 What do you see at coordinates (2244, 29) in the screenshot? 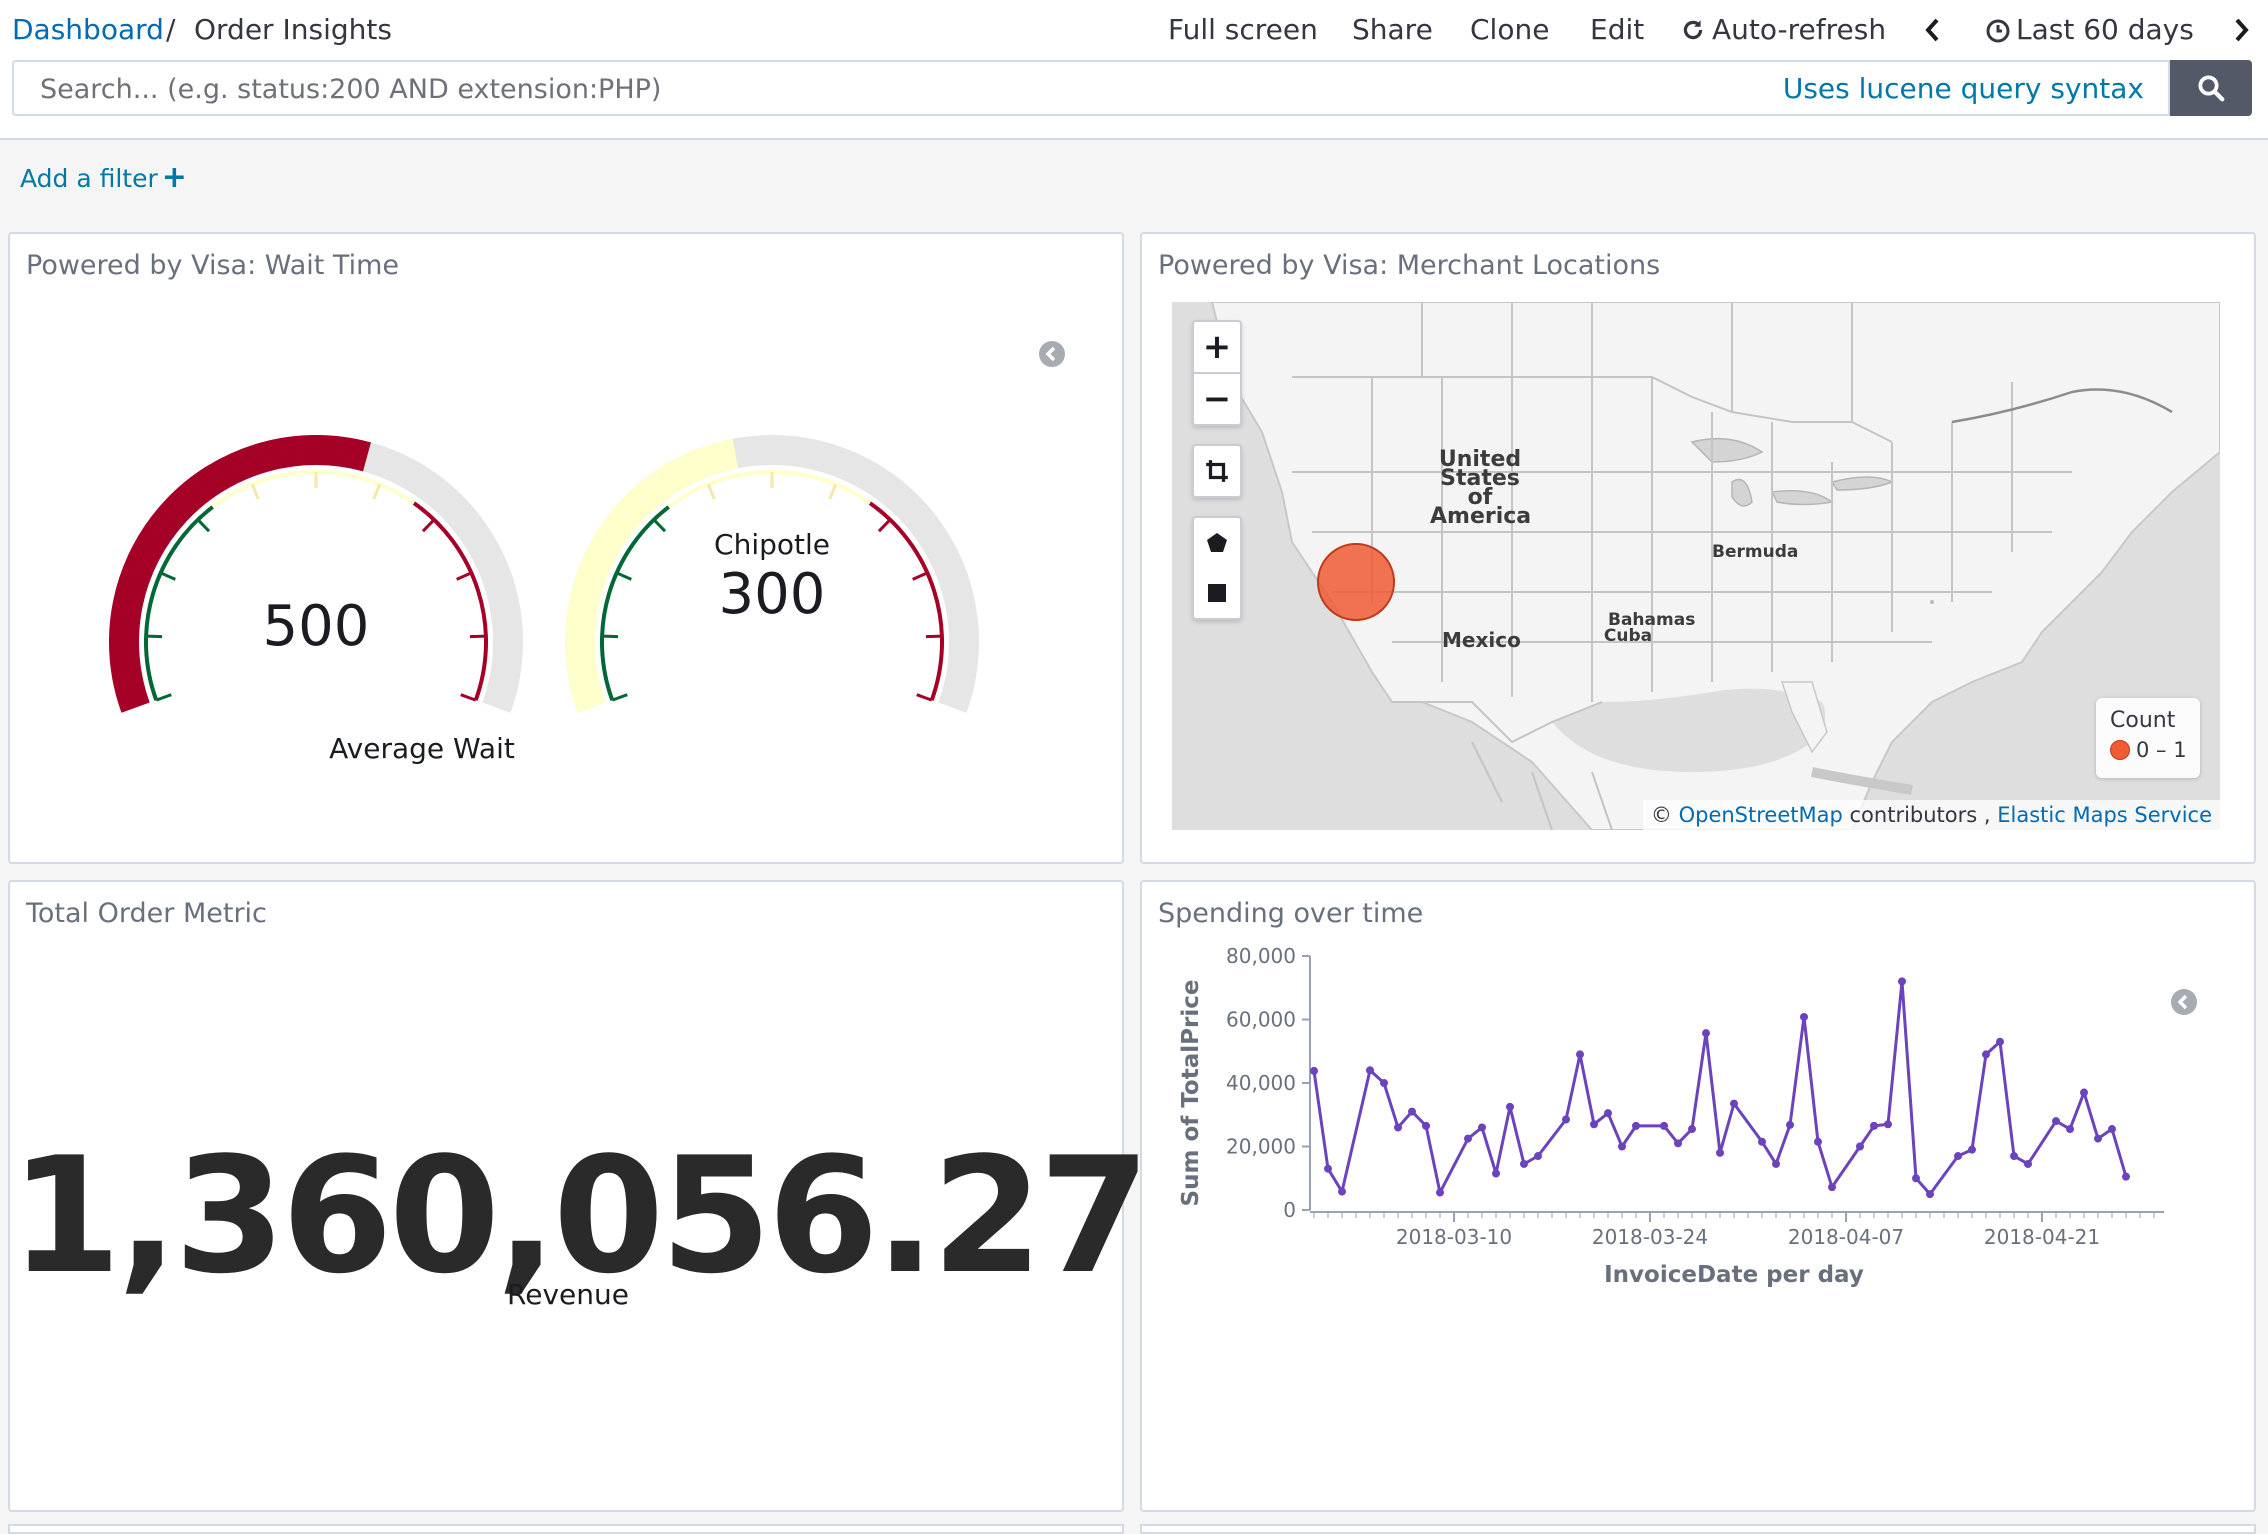
I see `time-next-button` at bounding box center [2244, 29].